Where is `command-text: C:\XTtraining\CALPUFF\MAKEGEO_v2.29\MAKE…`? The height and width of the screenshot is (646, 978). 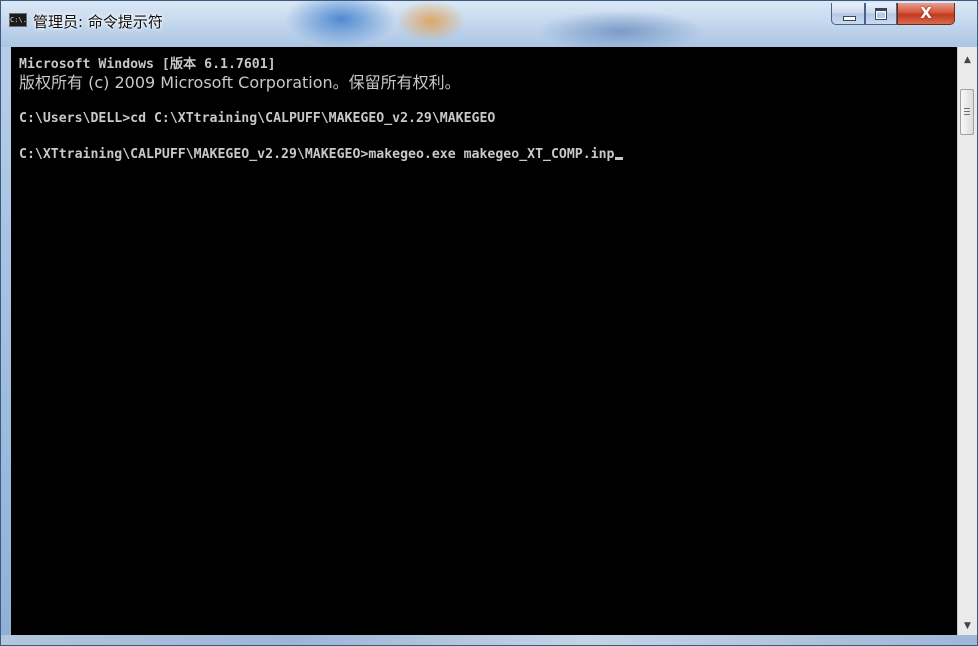
command-text: C:\XTtraining\CALPUFF\MAKEGEO_v2.29\MAKE… is located at coordinates (317, 154).